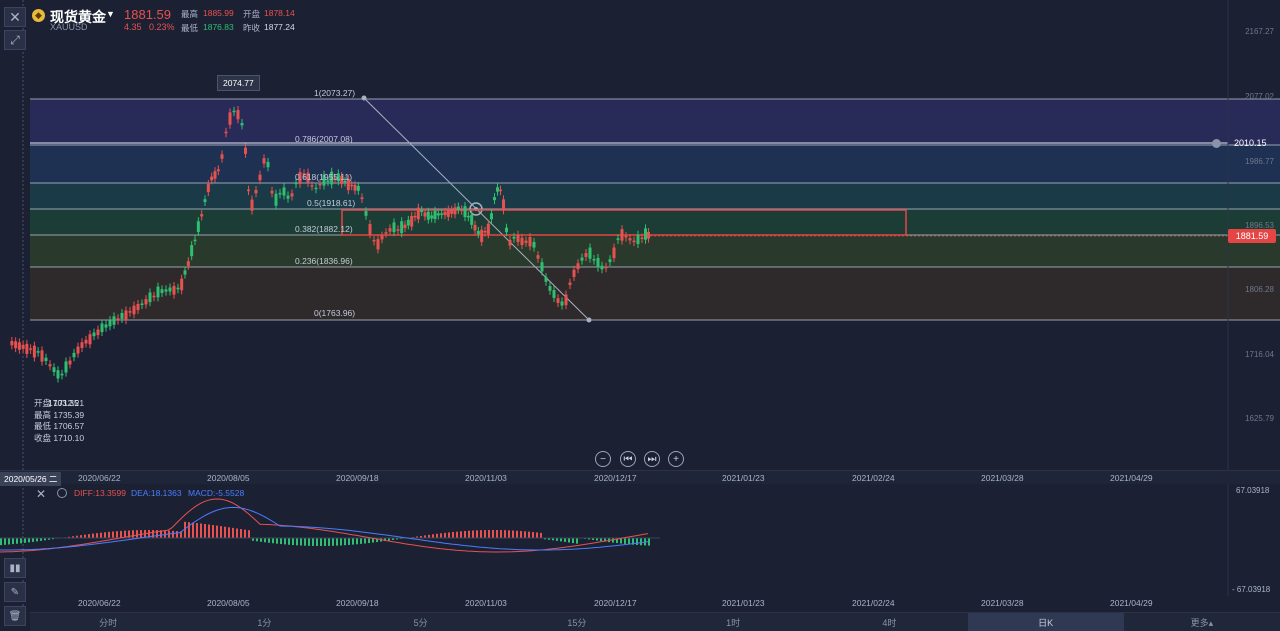 The width and height of the screenshot is (1280, 631). I want to click on period-15m: 15分, so click(577, 622).